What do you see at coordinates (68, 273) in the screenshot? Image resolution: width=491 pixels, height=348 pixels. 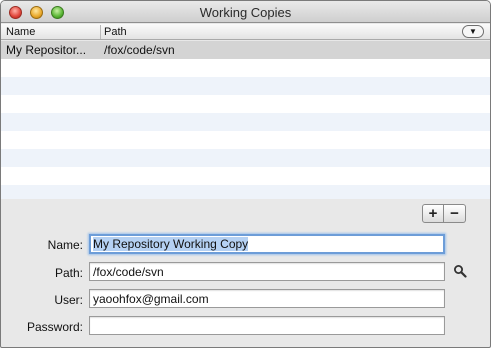 I see `path-label: Path:` at bounding box center [68, 273].